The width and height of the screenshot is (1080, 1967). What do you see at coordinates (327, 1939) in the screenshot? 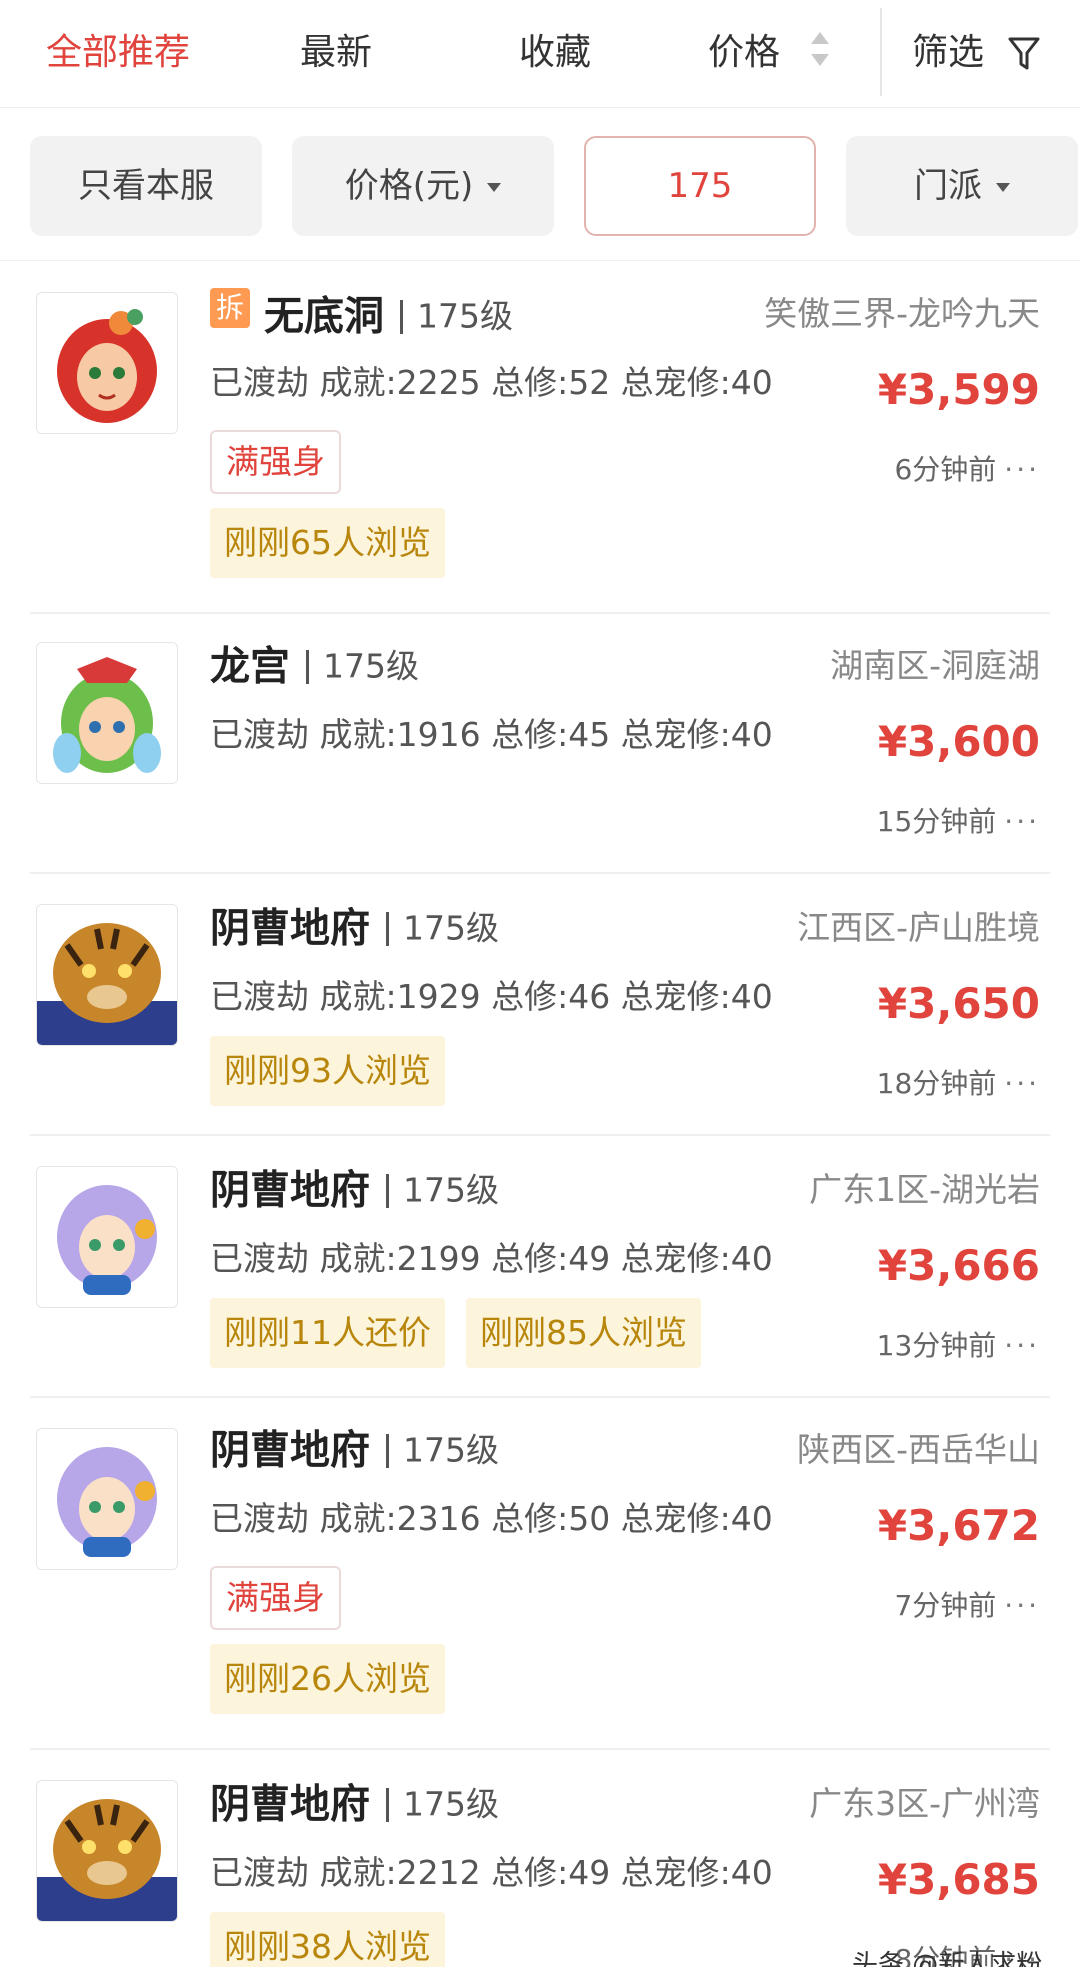
I see `tag-views: 刚刚38人浏览` at bounding box center [327, 1939].